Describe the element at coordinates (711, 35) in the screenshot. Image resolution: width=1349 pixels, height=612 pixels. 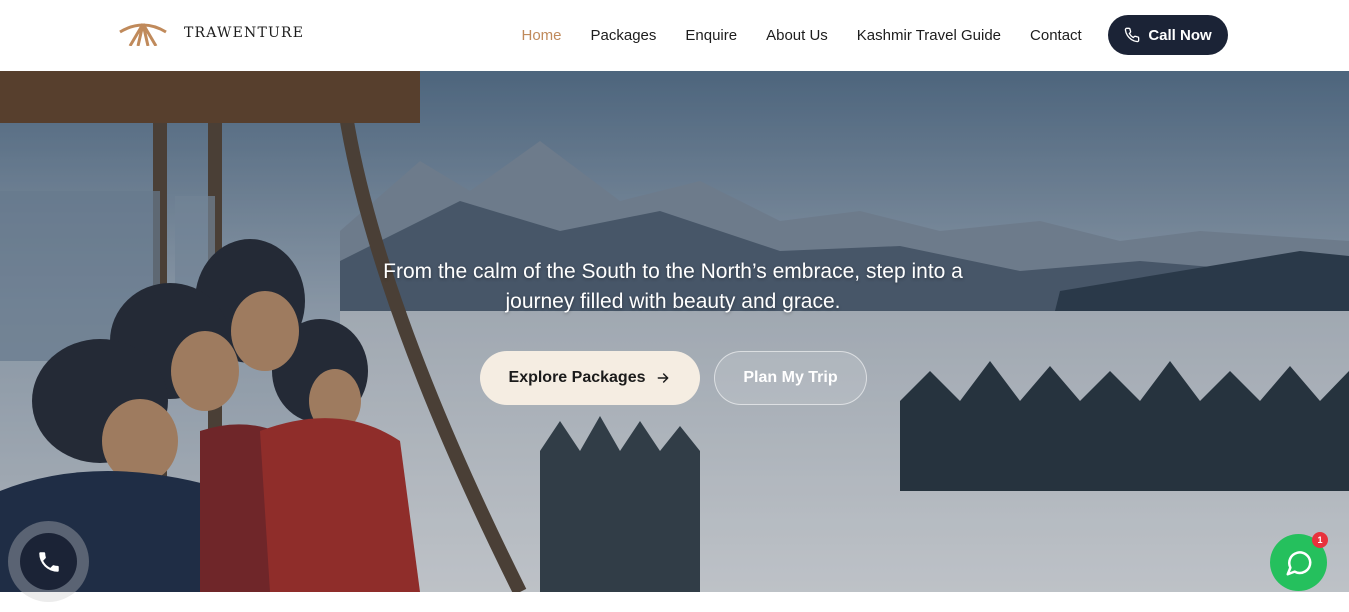
I see `nav-enquire: Enquire` at that location.